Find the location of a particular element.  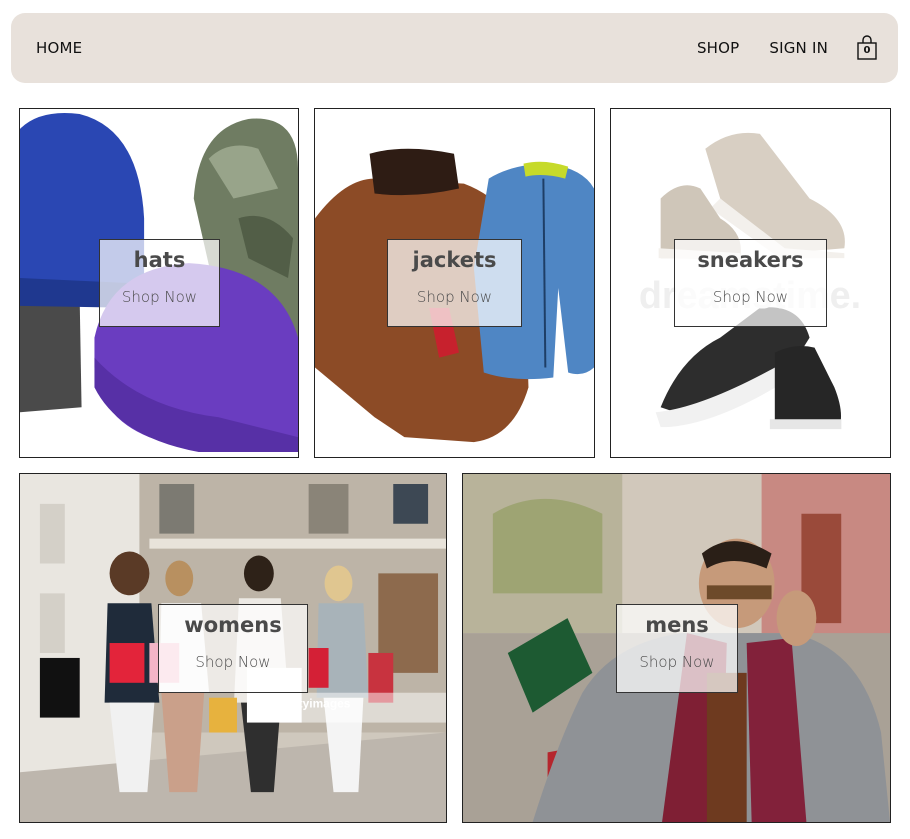

category-overlay-sneakers: sneakers Shop Now is located at coordinates (750, 283).